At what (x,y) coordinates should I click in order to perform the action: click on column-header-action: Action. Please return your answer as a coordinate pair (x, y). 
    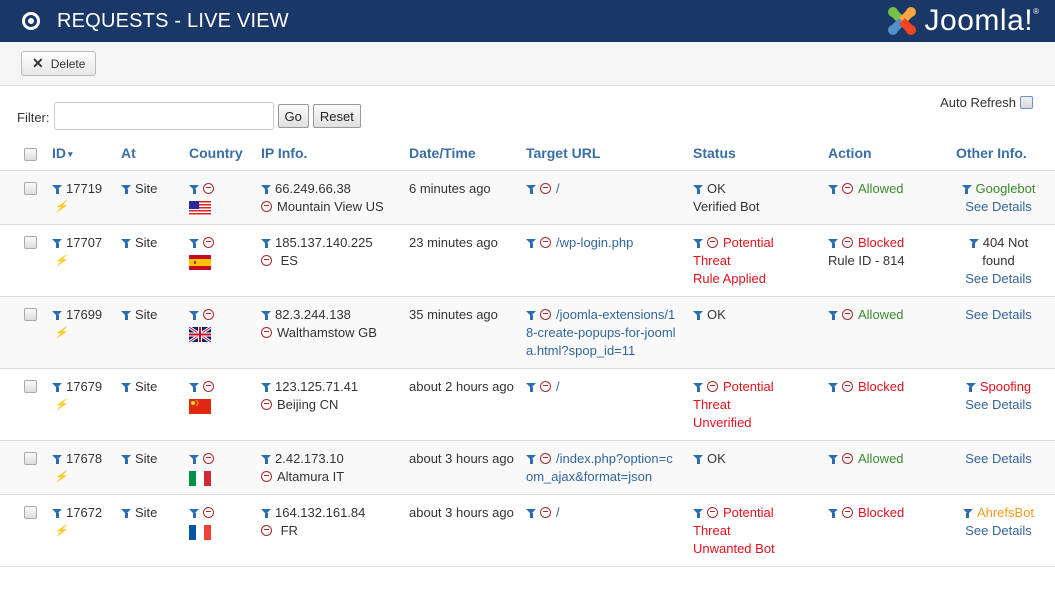
    Looking at the image, I should click on (892, 153).